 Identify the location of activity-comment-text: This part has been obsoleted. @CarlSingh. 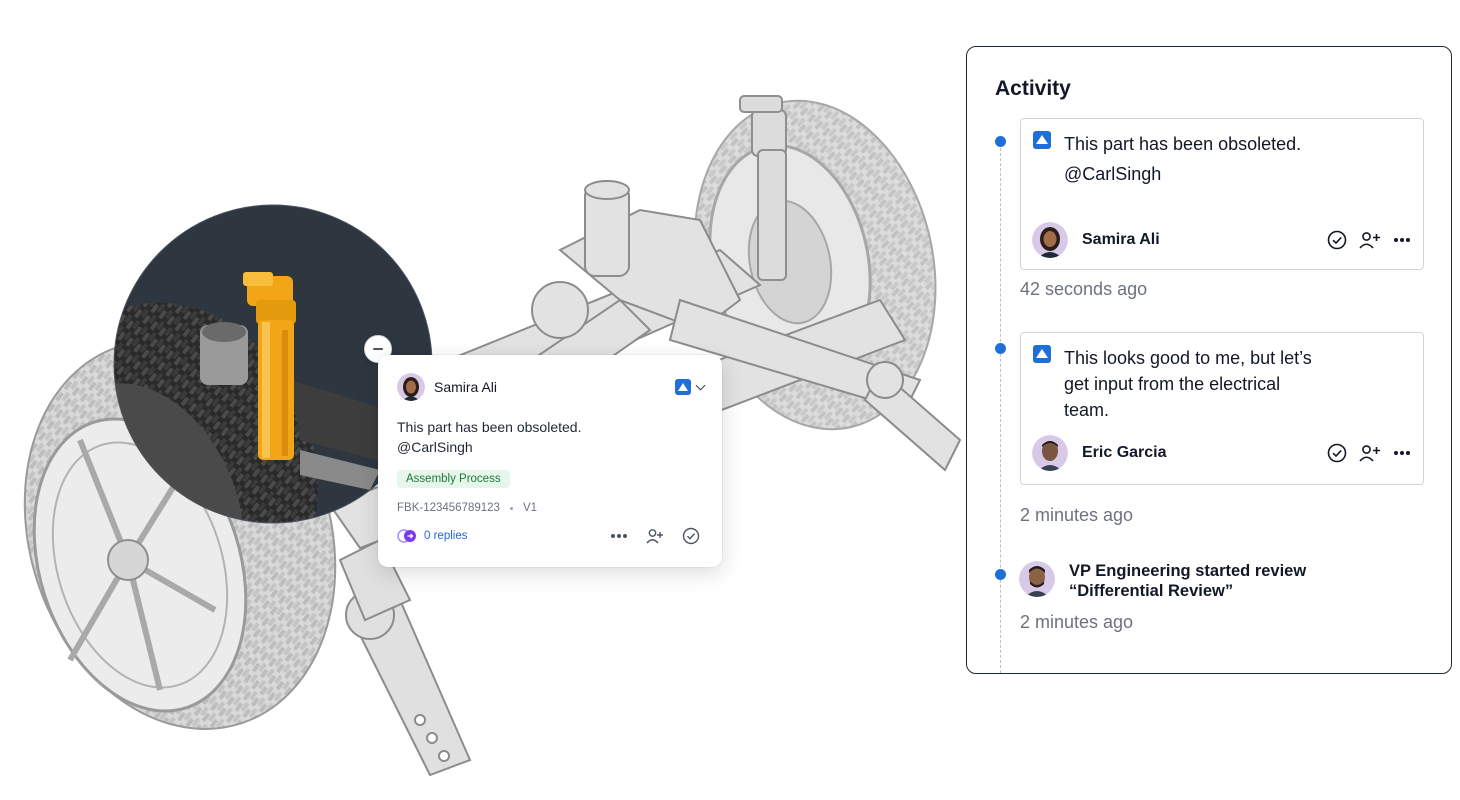
(1182, 159).